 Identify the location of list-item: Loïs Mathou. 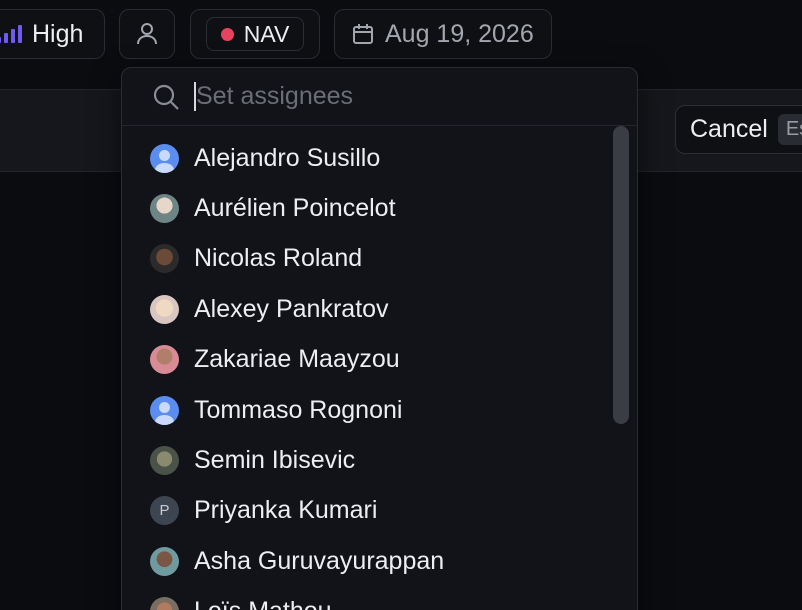
(379, 598).